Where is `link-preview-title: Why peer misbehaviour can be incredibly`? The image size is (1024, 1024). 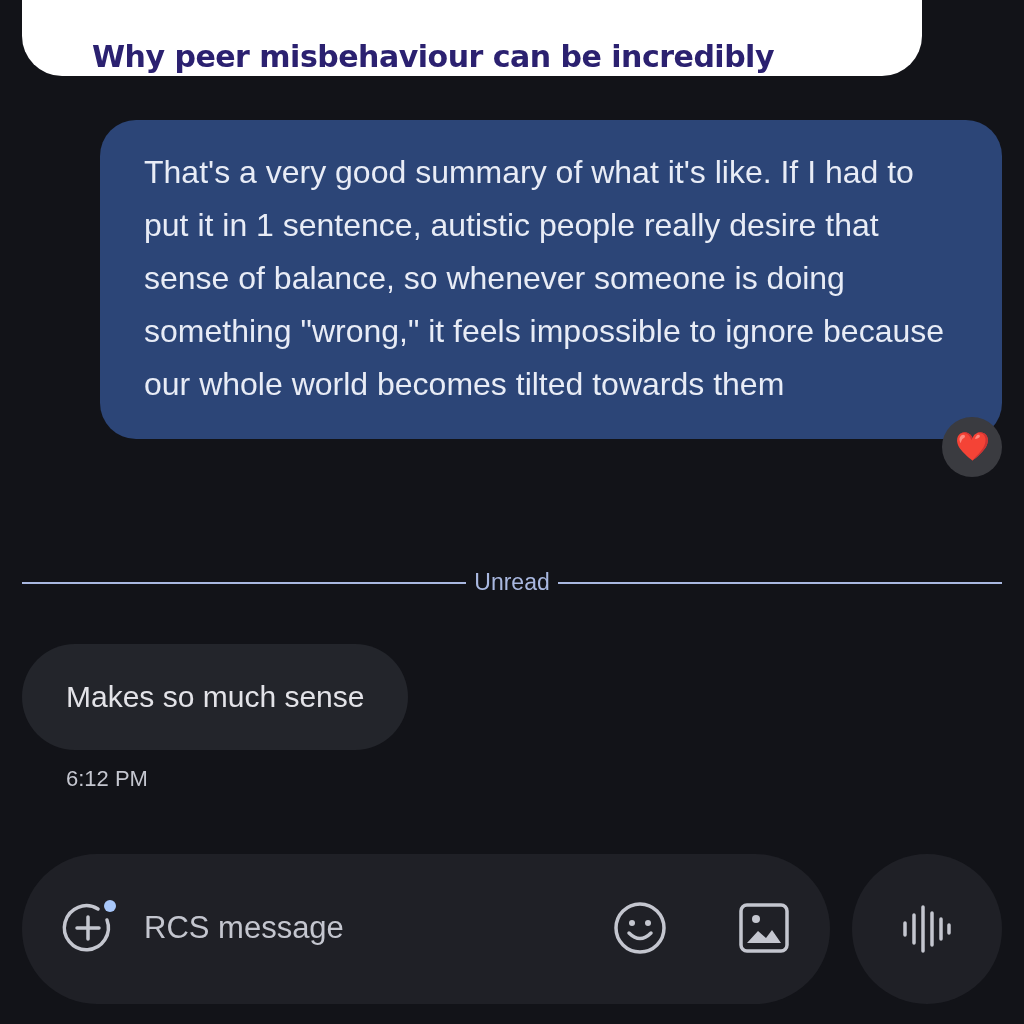
link-preview-title: Why peer misbehaviour can be incredibly is located at coordinates (433, 59).